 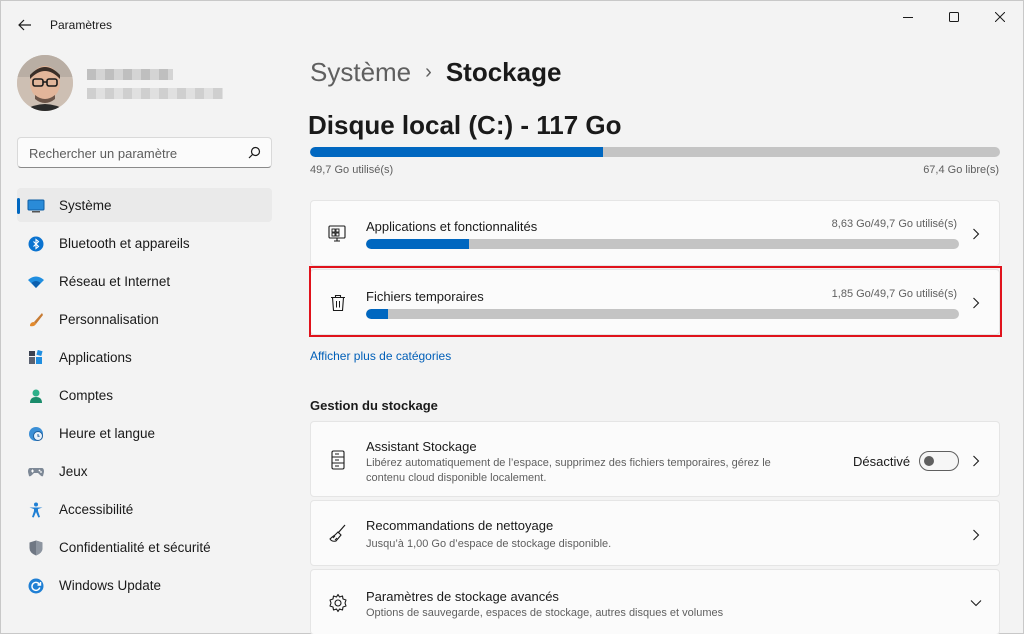 I want to click on sidebar-item-bluetooth: Bluetooth et appareils, so click(x=144, y=243).